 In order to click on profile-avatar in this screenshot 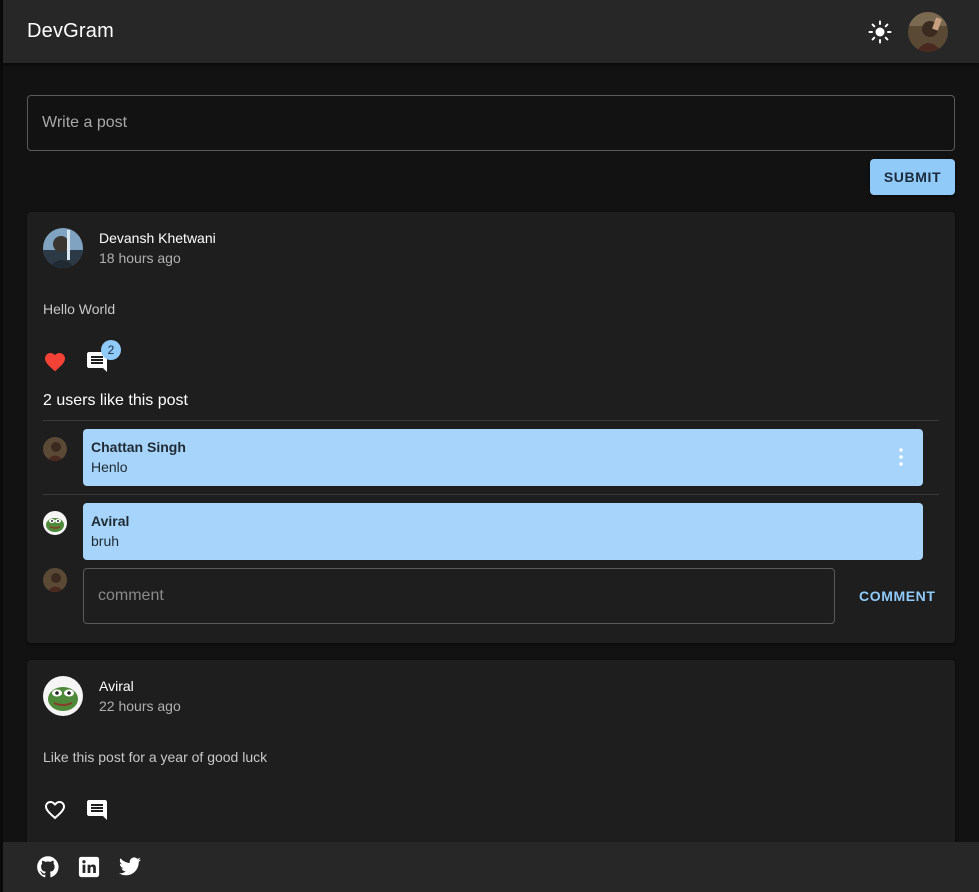, I will do `click(928, 31)`.